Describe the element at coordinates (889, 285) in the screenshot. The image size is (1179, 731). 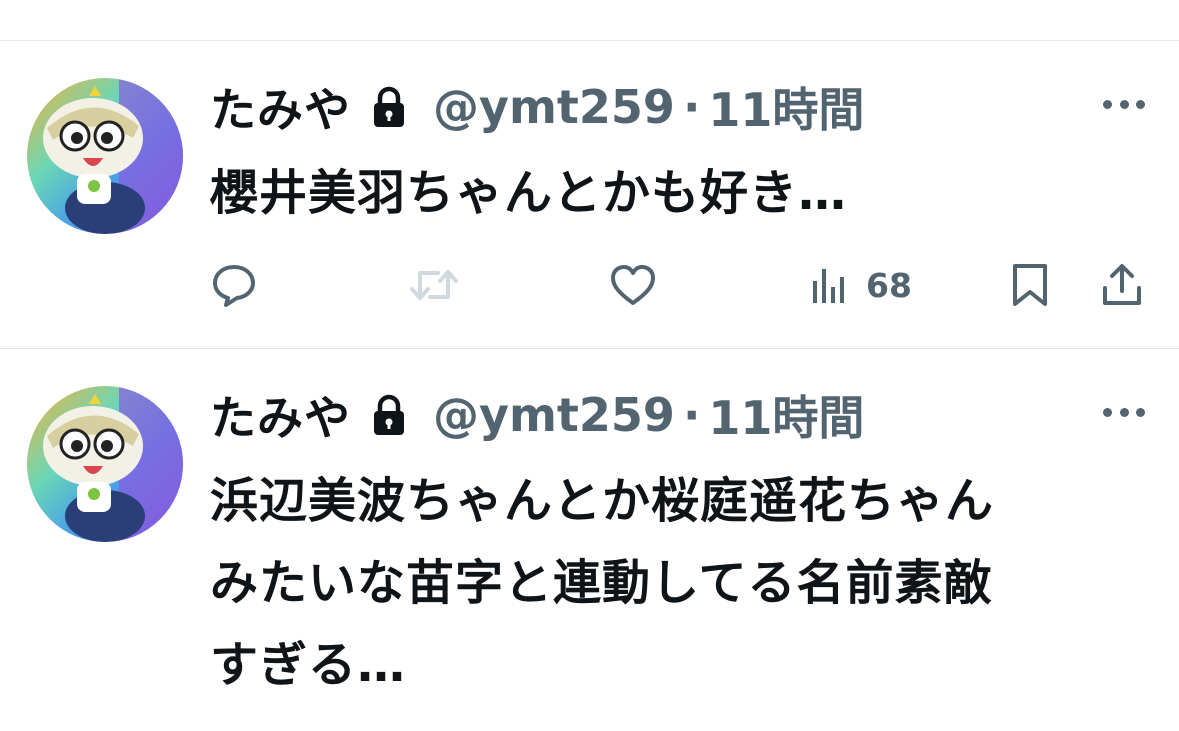
I see `views-count: 68` at that location.